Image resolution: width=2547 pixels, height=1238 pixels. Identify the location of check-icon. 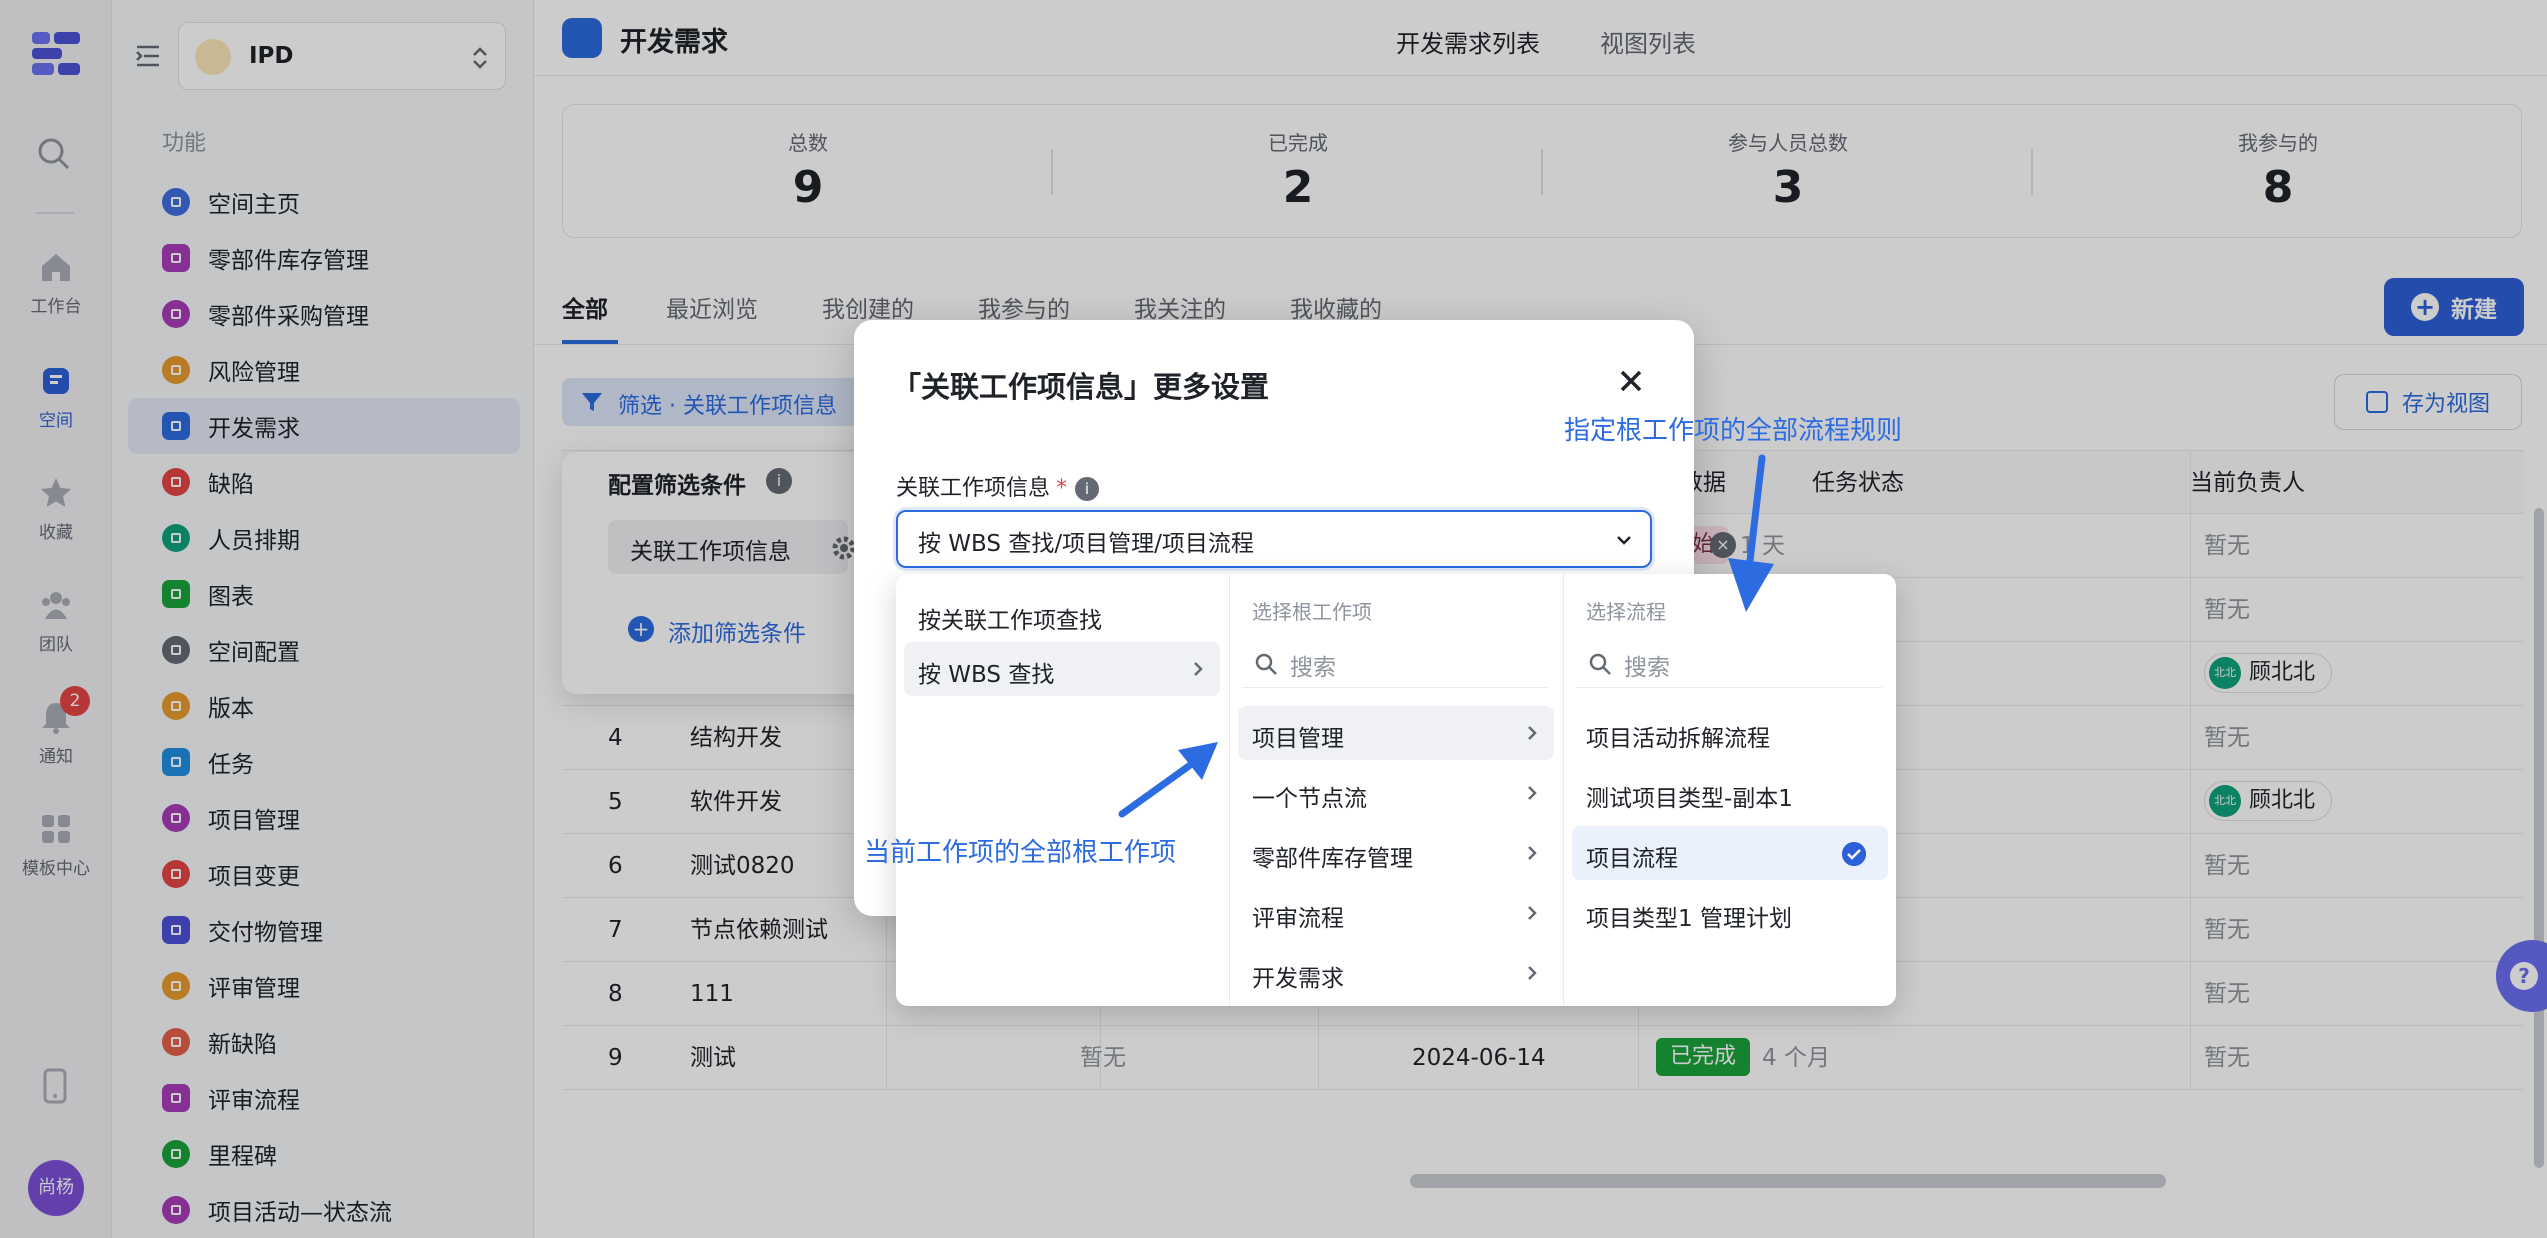
(1854, 854).